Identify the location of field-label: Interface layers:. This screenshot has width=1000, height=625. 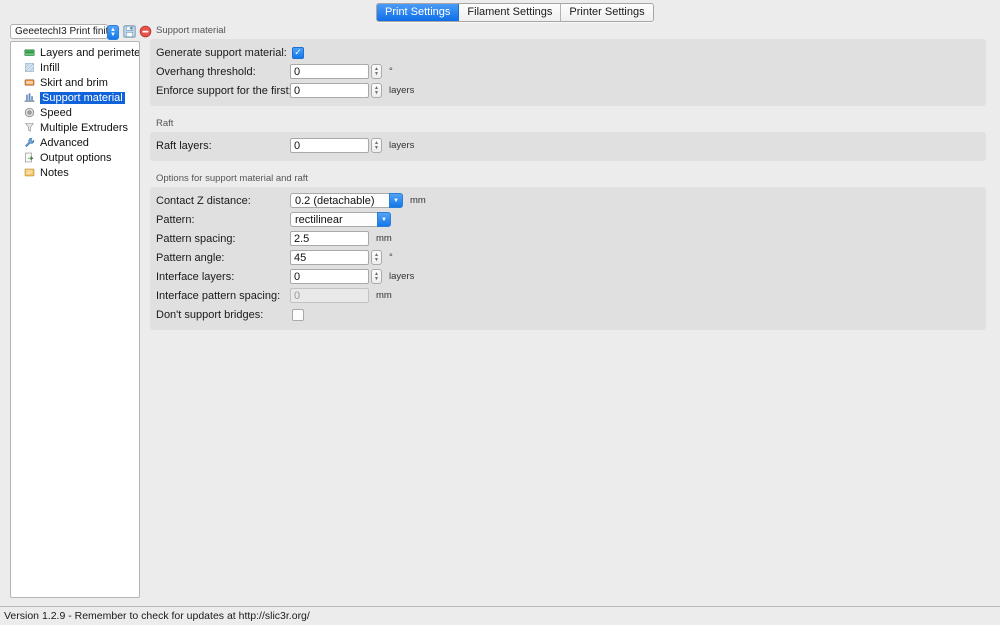
(195, 276).